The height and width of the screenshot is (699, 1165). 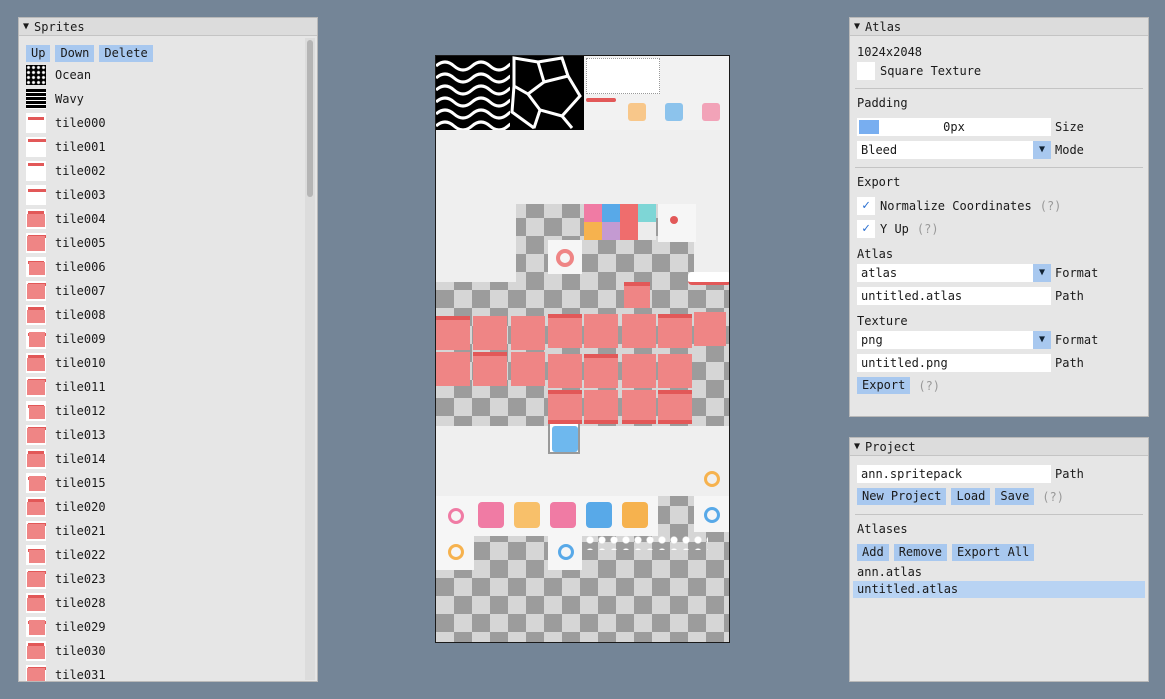 I want to click on scrollbar-thumb, so click(x=310, y=118).